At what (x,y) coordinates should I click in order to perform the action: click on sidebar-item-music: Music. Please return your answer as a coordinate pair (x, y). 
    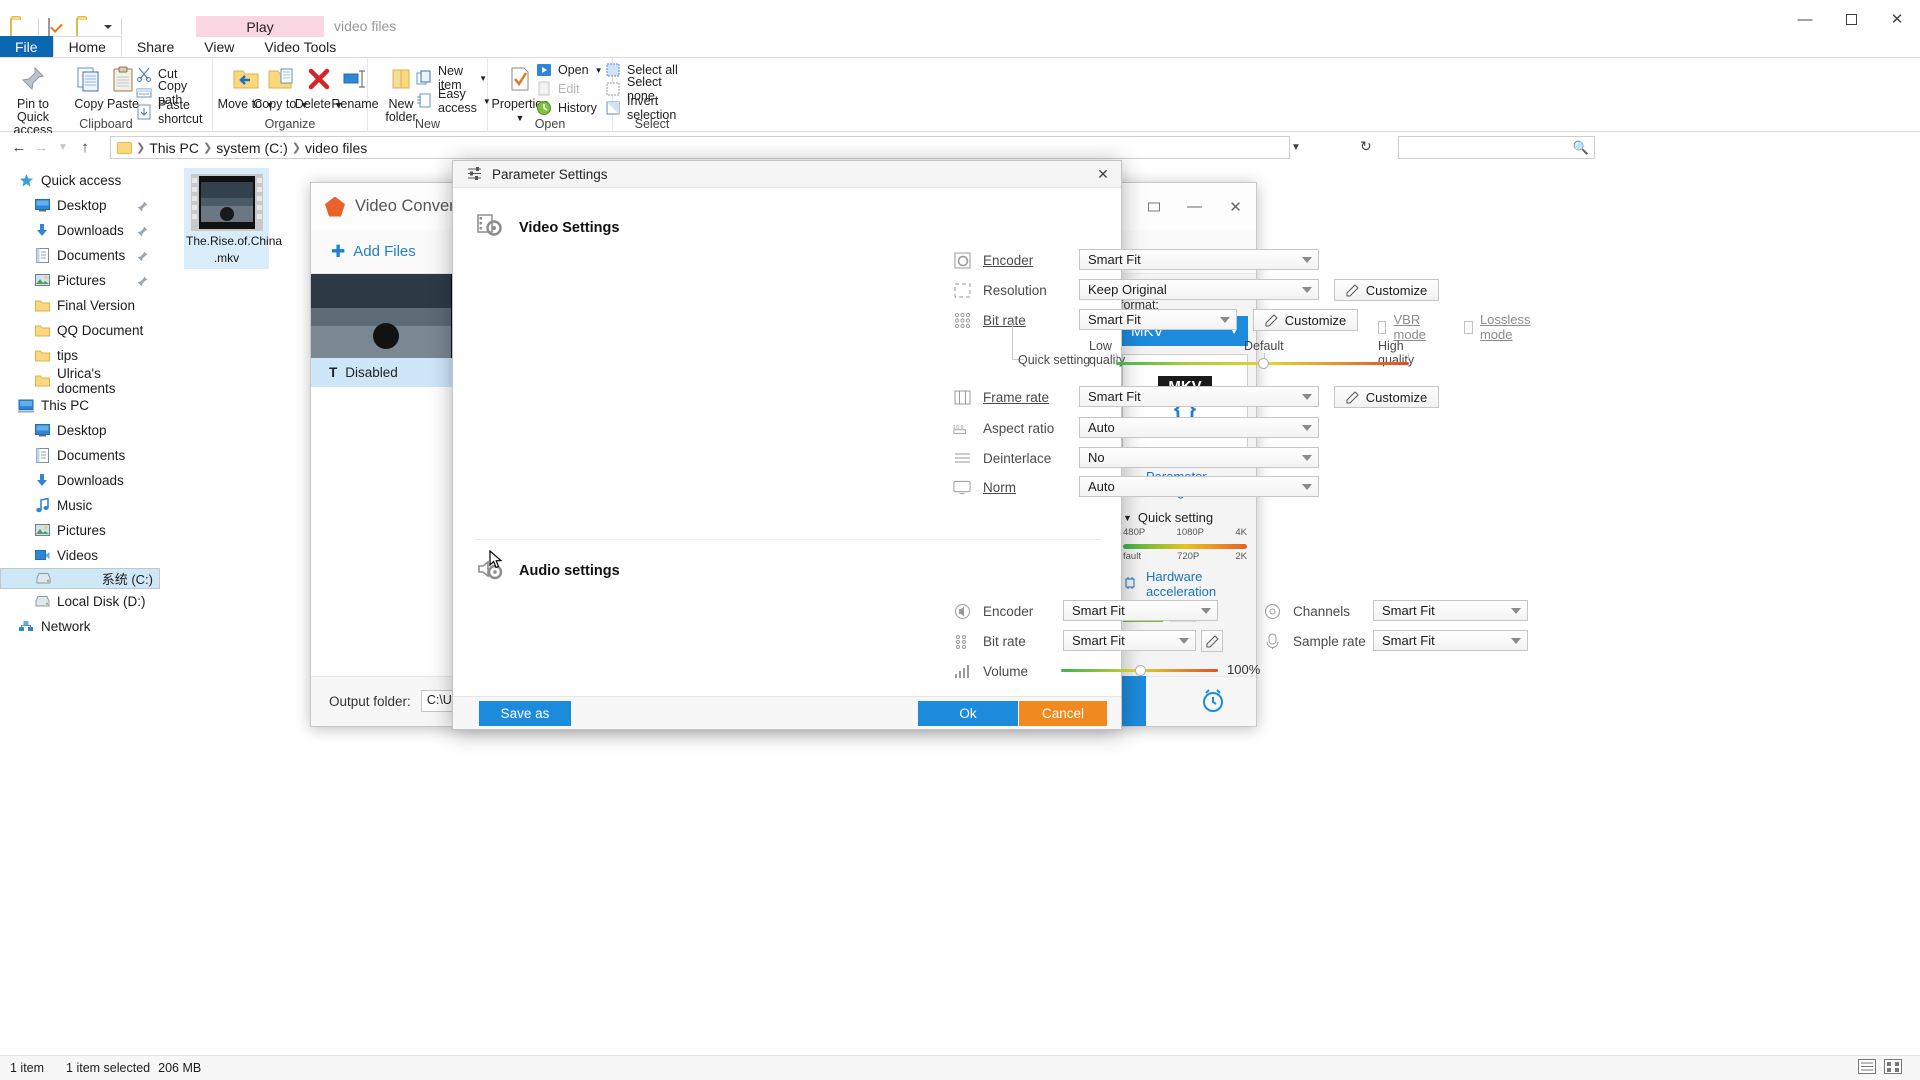
    Looking at the image, I should click on (80, 505).